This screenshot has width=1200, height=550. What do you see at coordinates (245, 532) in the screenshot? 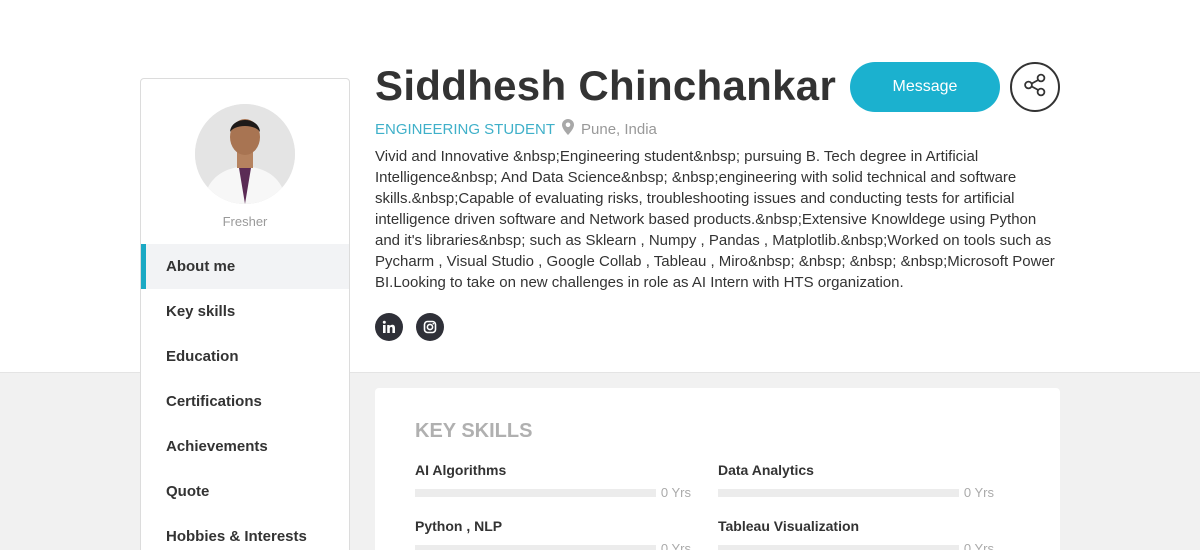
I see `nav-item-hobbies: Hobbies & Interests` at bounding box center [245, 532].